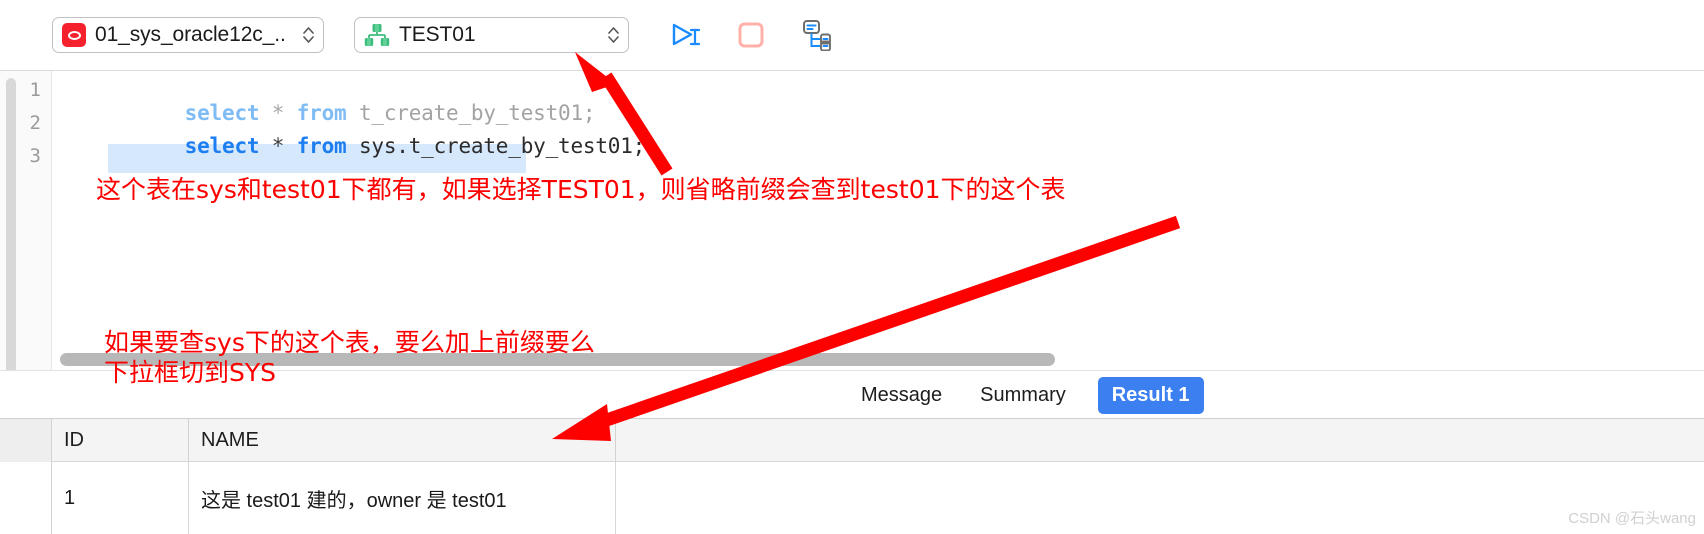 Image resolution: width=1704 pixels, height=534 pixels. I want to click on sql-keyword-from-2: from, so click(321, 146).